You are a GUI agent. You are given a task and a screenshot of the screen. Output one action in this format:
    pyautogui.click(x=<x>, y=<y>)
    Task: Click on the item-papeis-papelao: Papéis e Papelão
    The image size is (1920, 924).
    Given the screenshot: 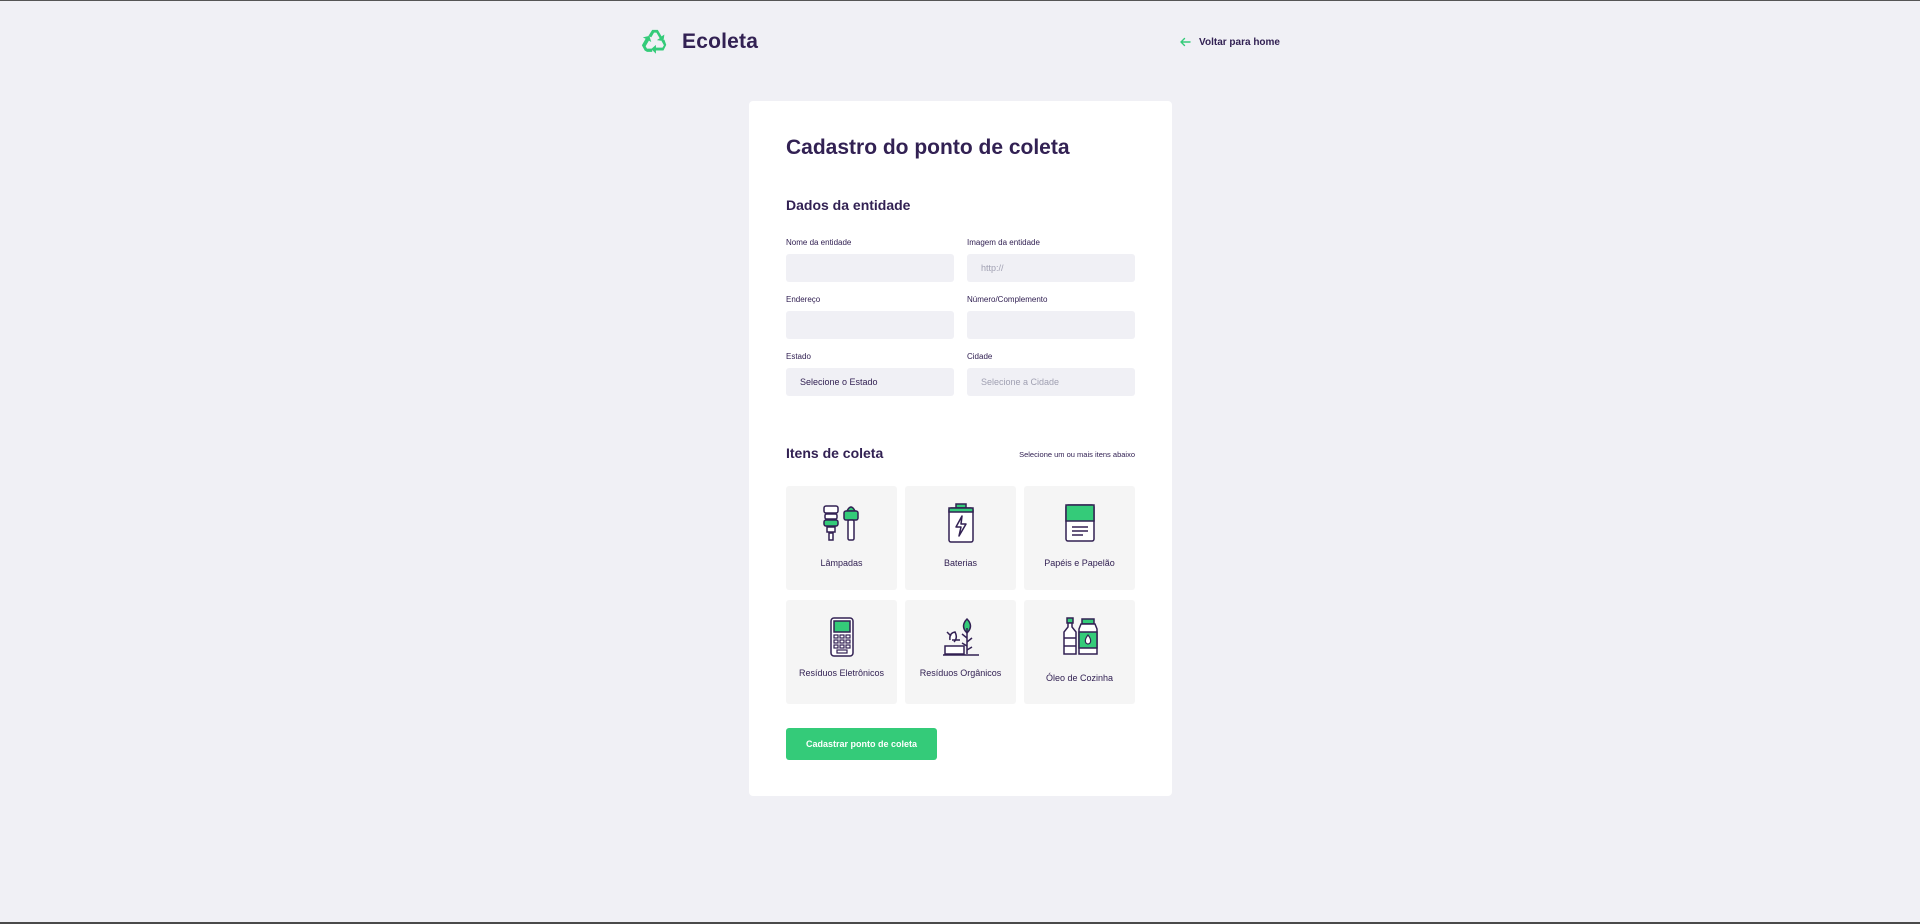 What is the action you would take?
    pyautogui.click(x=1079, y=538)
    